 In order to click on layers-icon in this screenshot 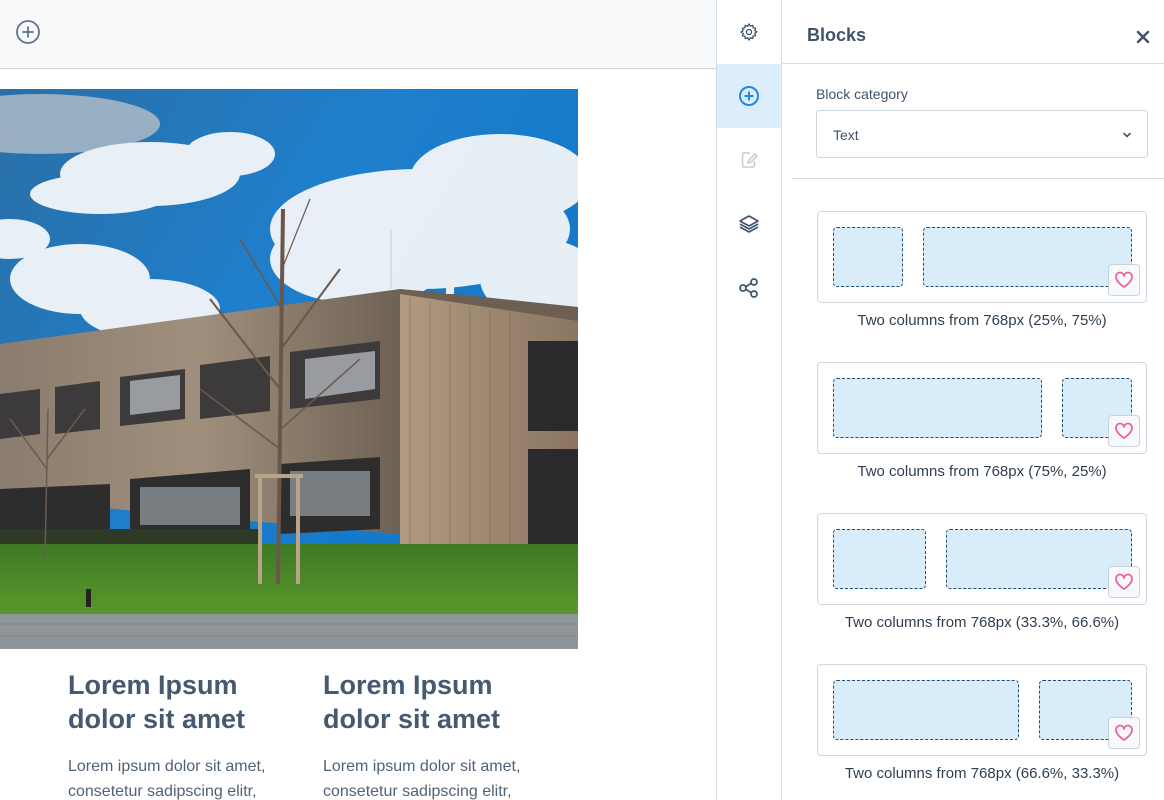, I will do `click(749, 224)`.